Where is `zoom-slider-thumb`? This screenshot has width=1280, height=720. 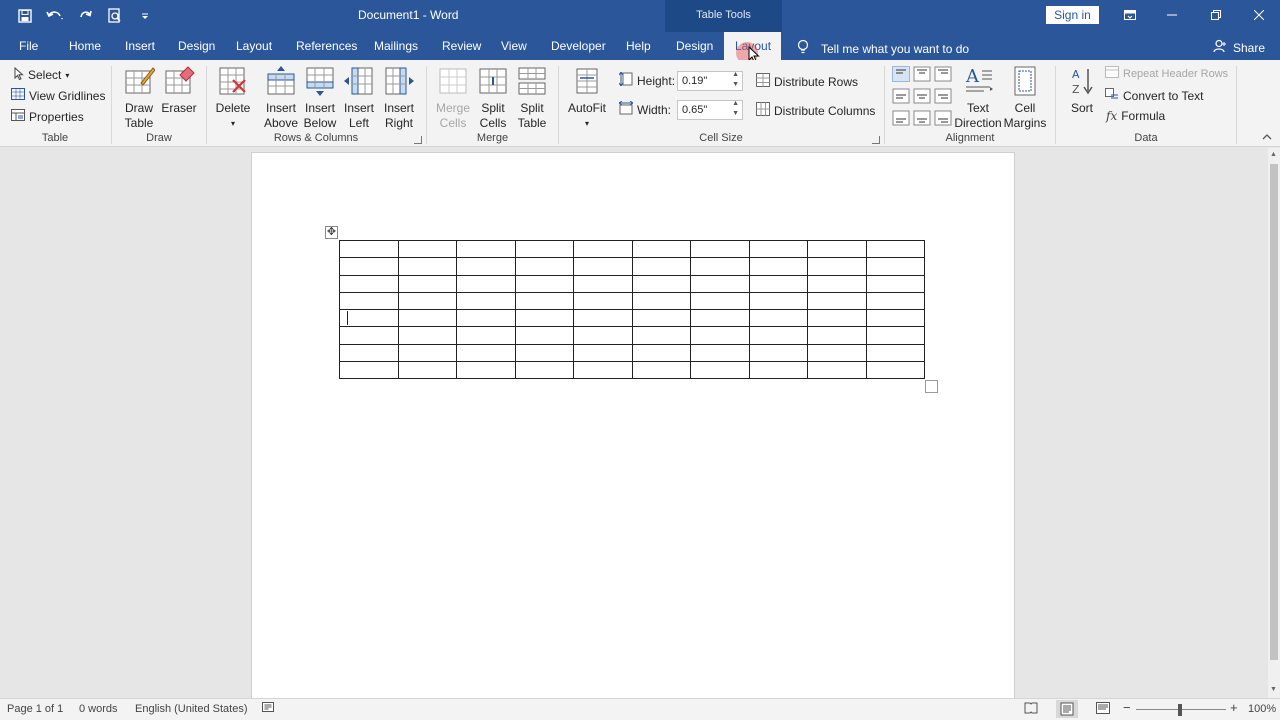 zoom-slider-thumb is located at coordinates (1180, 710).